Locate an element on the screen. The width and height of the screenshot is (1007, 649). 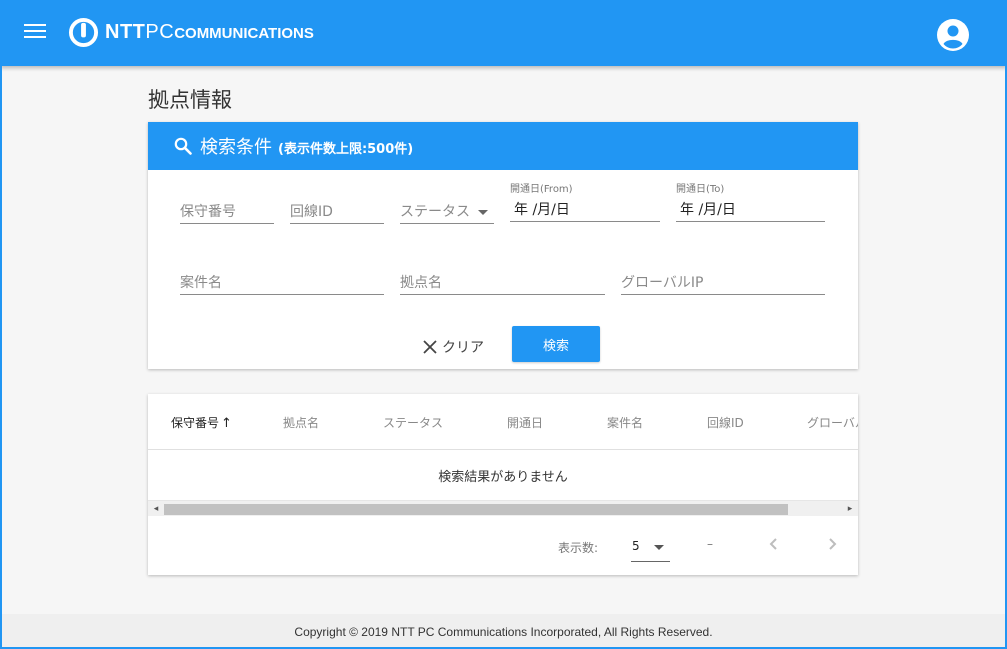
logo-ntt: NTT is located at coordinates (125, 32).